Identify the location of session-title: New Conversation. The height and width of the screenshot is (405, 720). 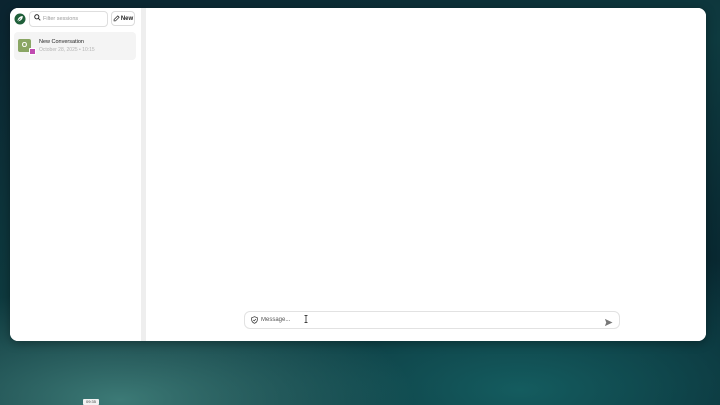
(61, 42).